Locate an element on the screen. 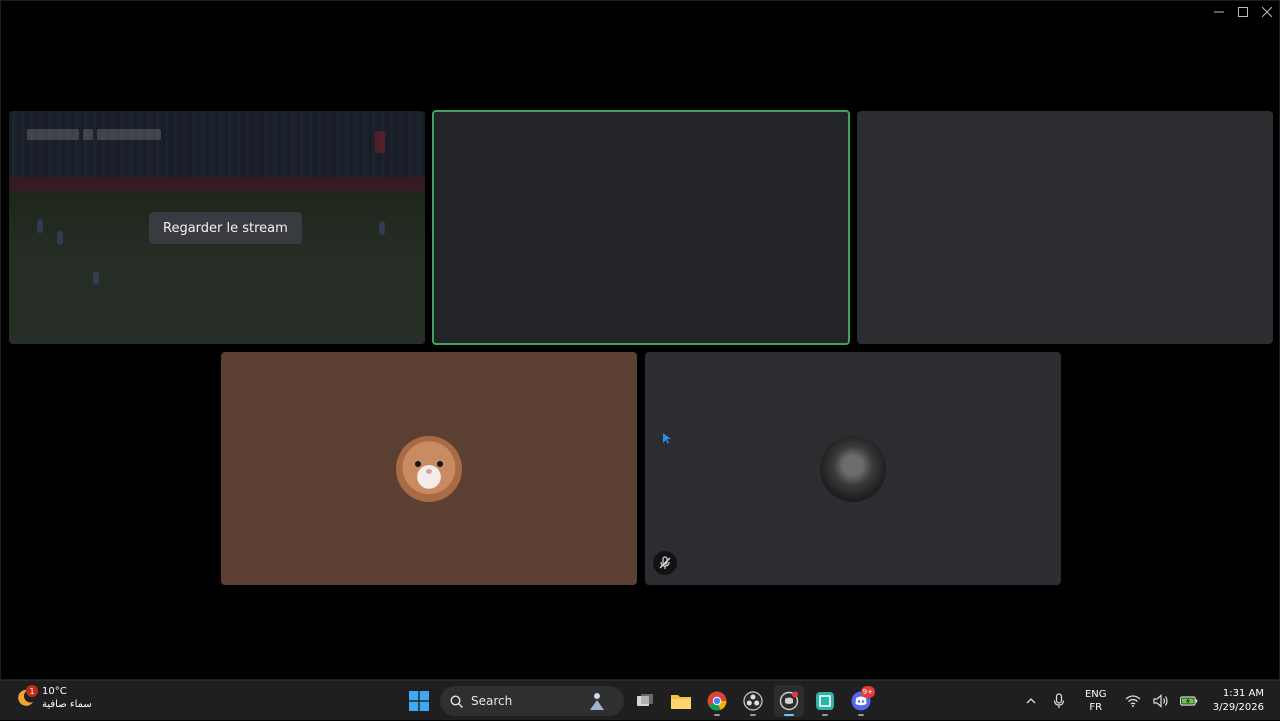  minimize-button is located at coordinates (1219, 12).